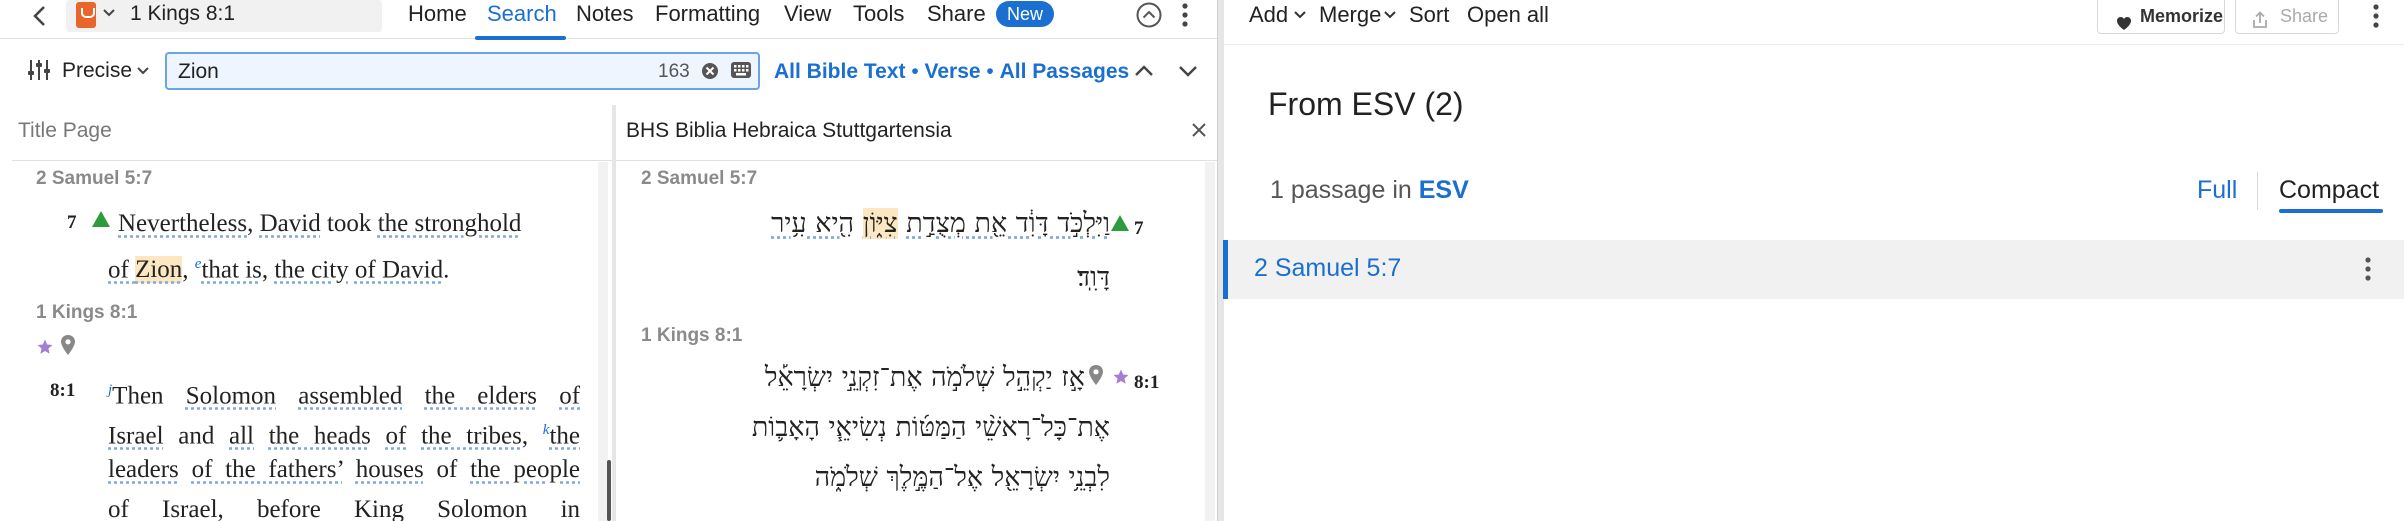 The width and height of the screenshot is (2404, 521). I want to click on right-toolbar, so click(1813, 22).